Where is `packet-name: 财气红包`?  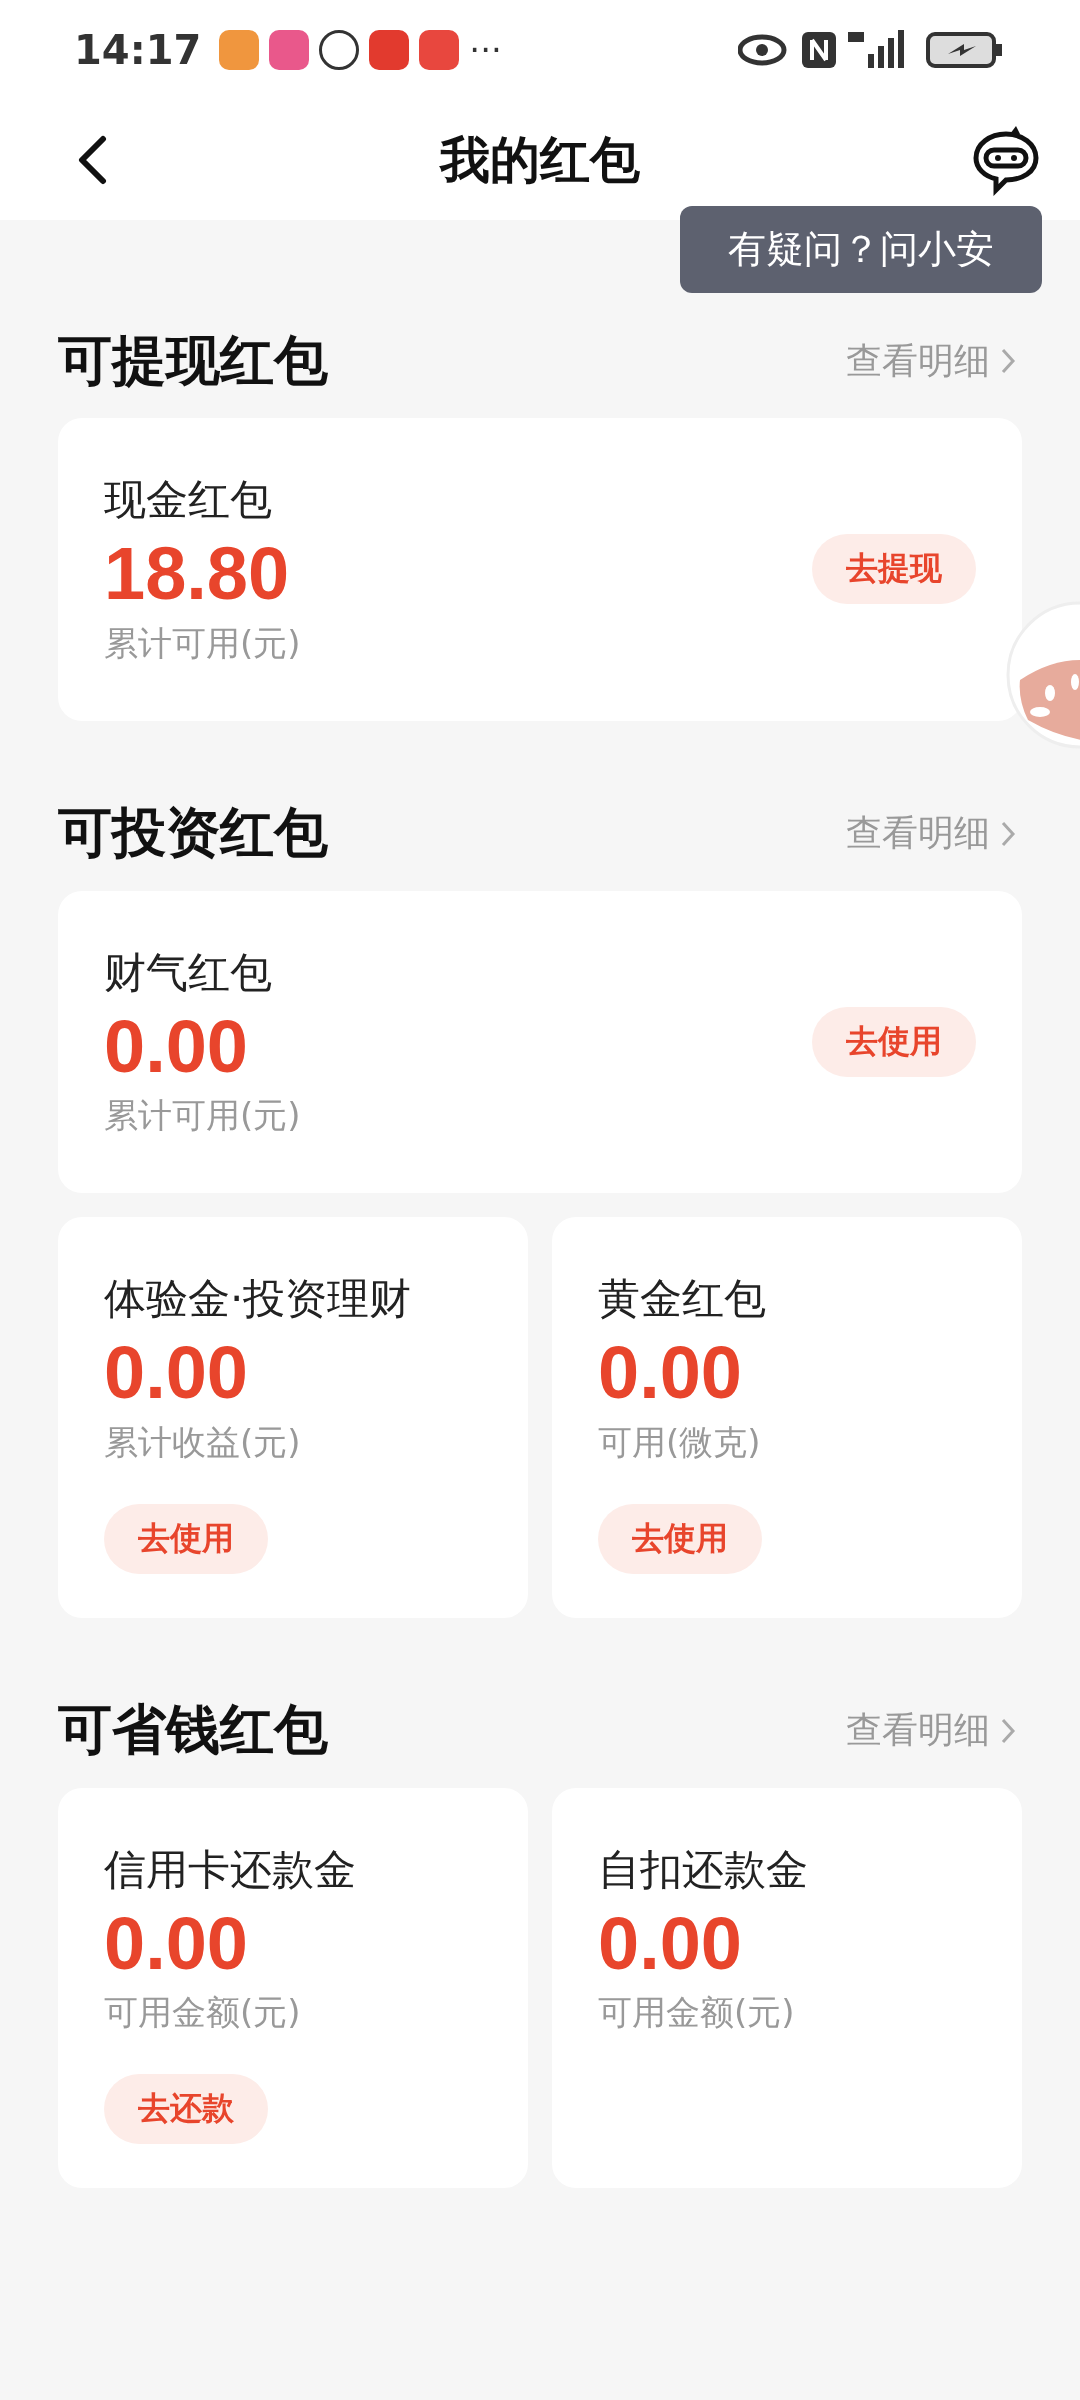 packet-name: 财气红包 is located at coordinates (188, 972).